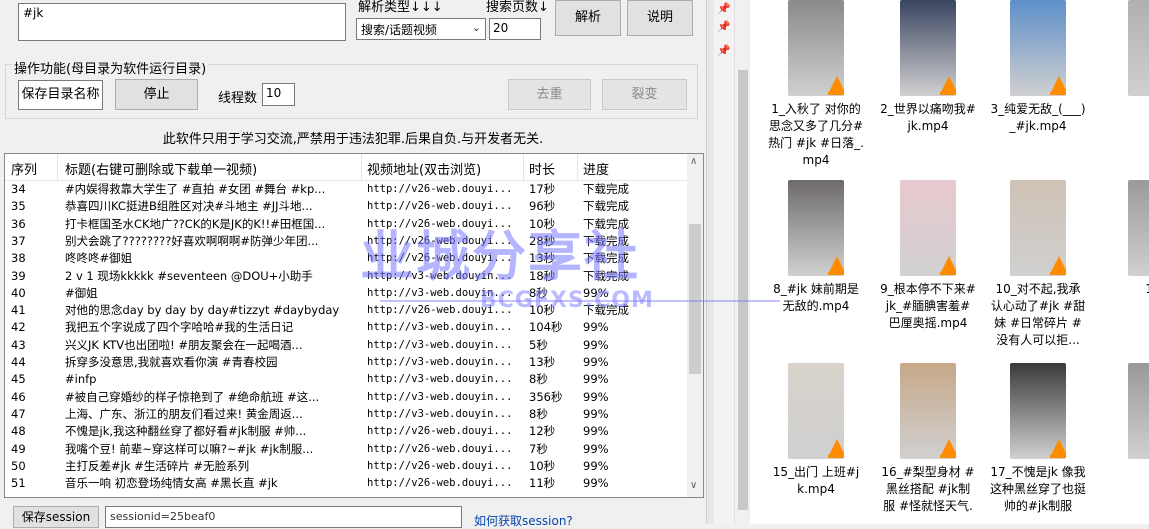 This screenshot has width=1149, height=529. Describe the element at coordinates (202, 310) in the screenshot. I see `cell-title: 对他的思念day by day by day#tizzyt #daybyday` at that location.